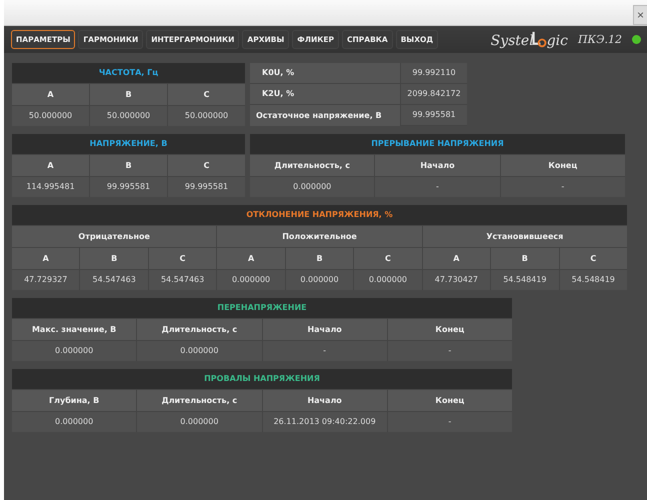 This screenshot has height=500, width=647. Describe the element at coordinates (325, 73) in the screenshot. I see `parameter-label: K0U, %` at that location.